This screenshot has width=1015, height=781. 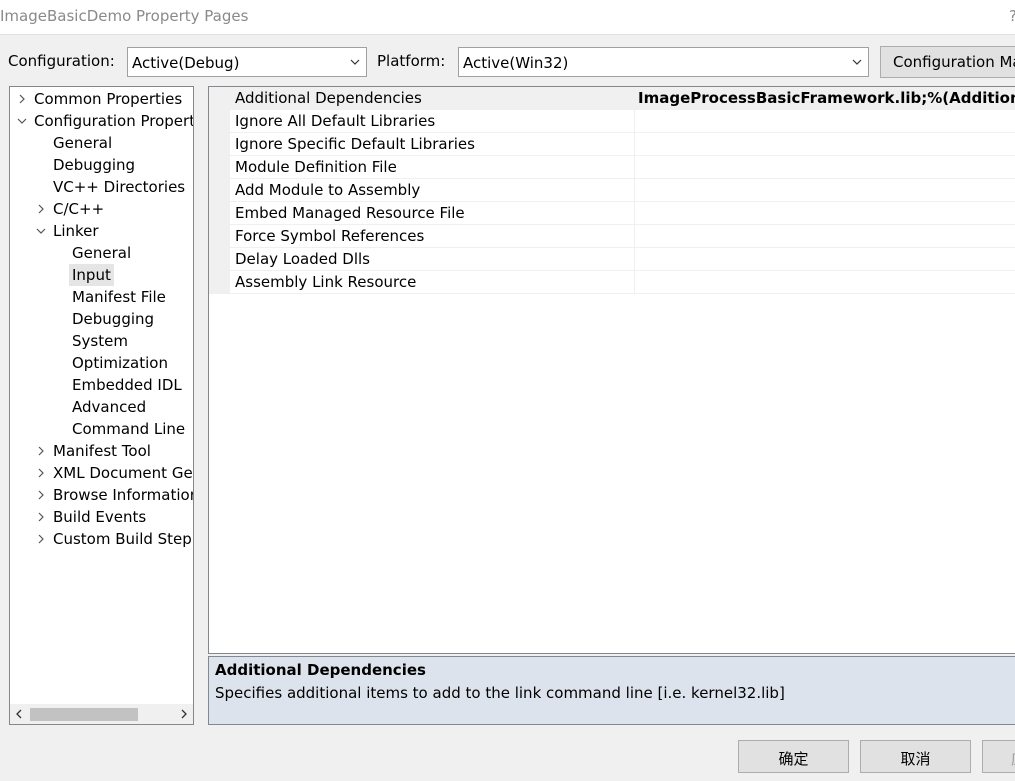 What do you see at coordinates (622, 144) in the screenshot?
I see `property-row: Ignore Specific Default Libraries` at bounding box center [622, 144].